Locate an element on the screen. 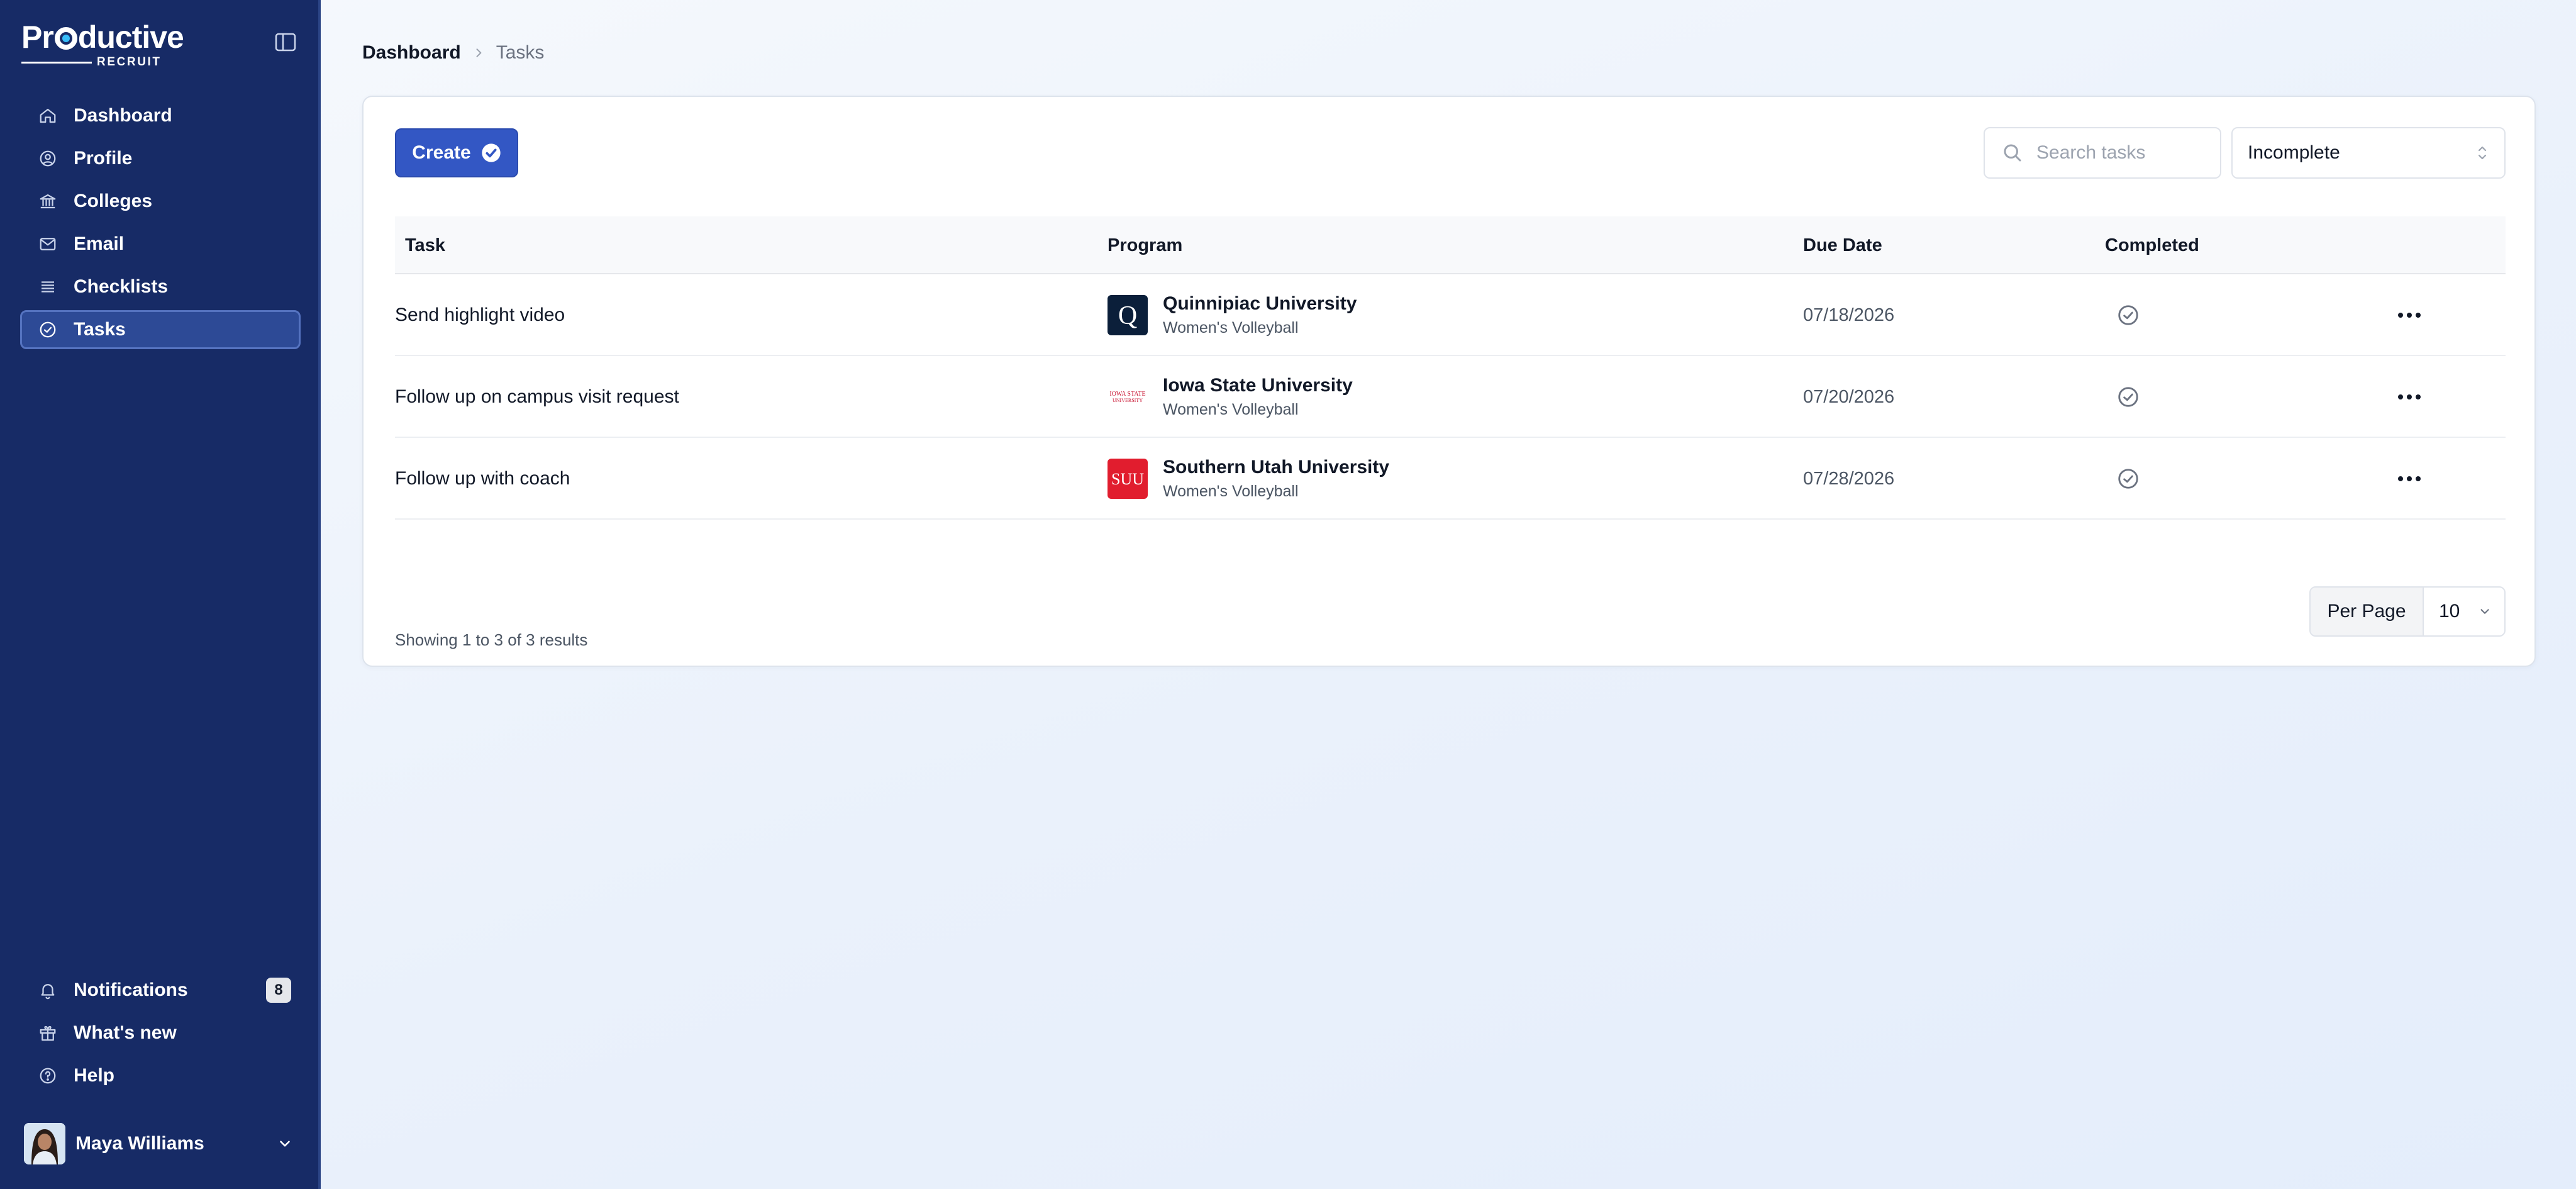 The width and height of the screenshot is (2576, 1189). task-name: Send highlight video is located at coordinates (480, 315).